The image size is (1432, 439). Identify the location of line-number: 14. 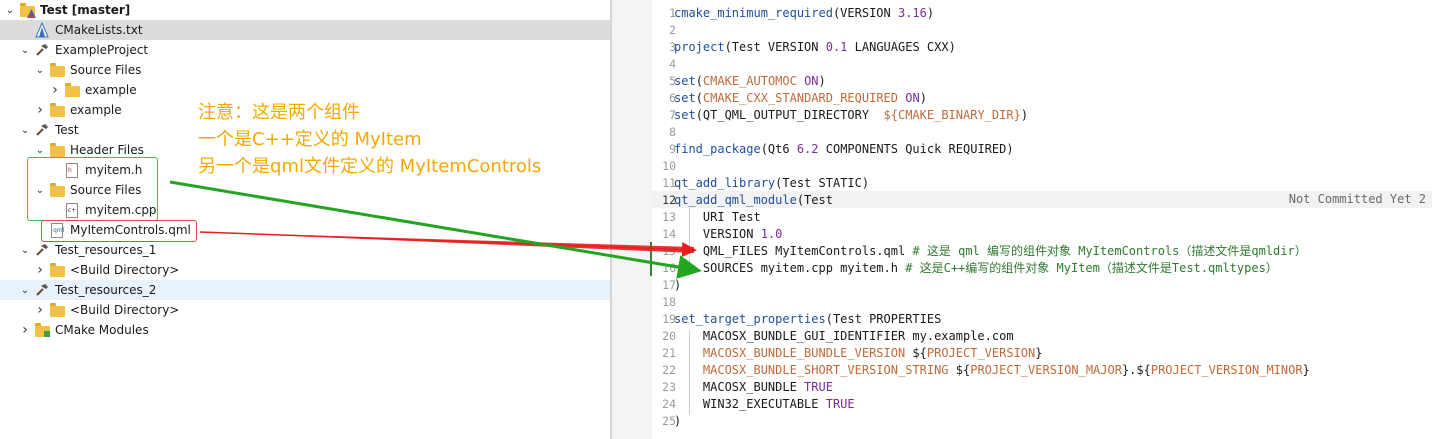
(669, 234).